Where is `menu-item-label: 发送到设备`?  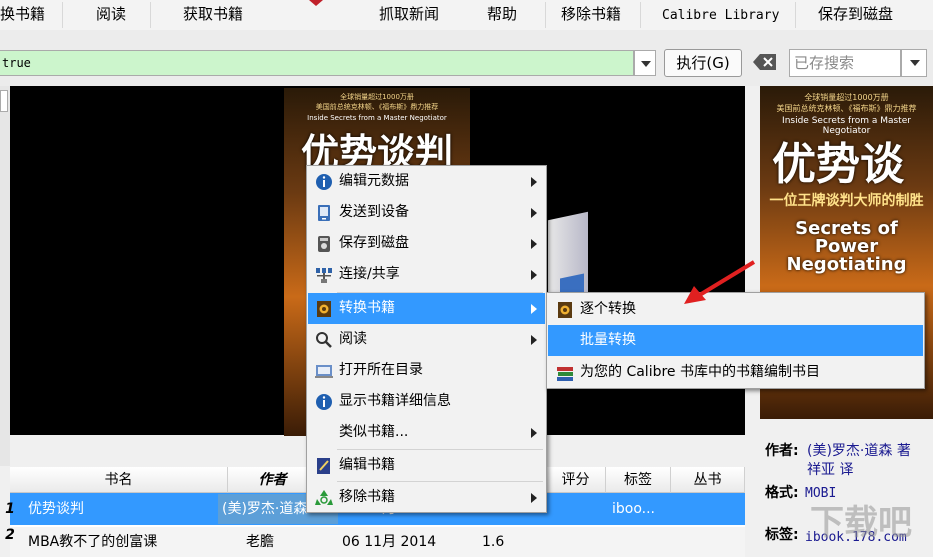 menu-item-label: 发送到设备 is located at coordinates (374, 212).